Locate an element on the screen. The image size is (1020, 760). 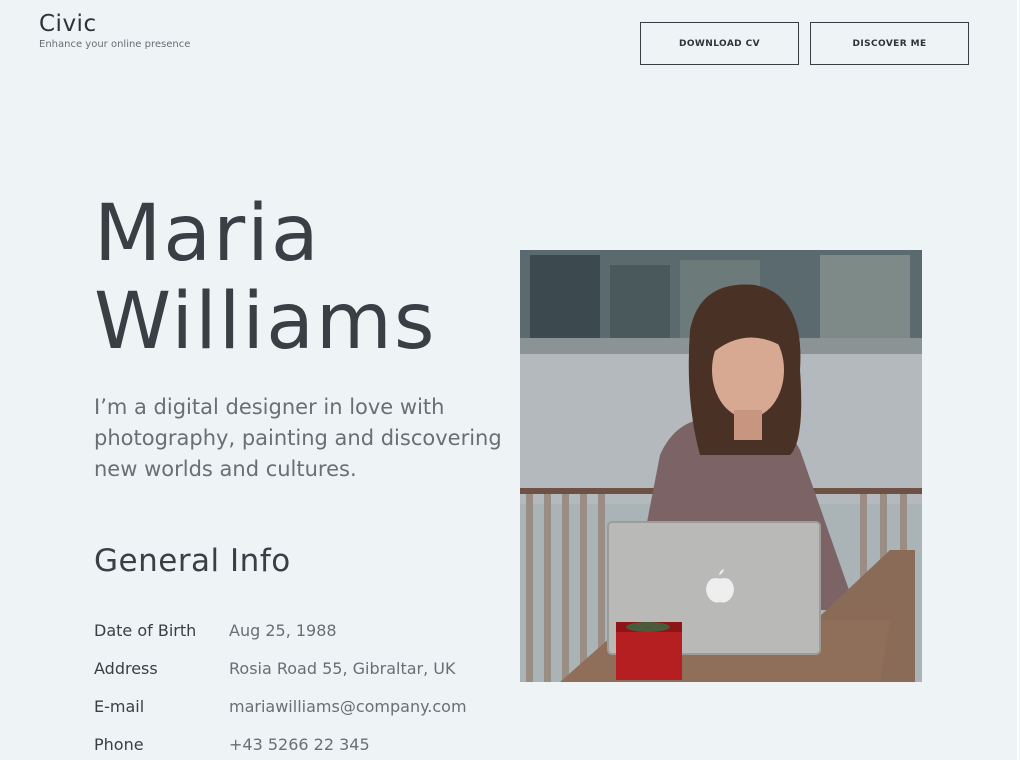
general-info-title: General Info is located at coordinates (192, 561).